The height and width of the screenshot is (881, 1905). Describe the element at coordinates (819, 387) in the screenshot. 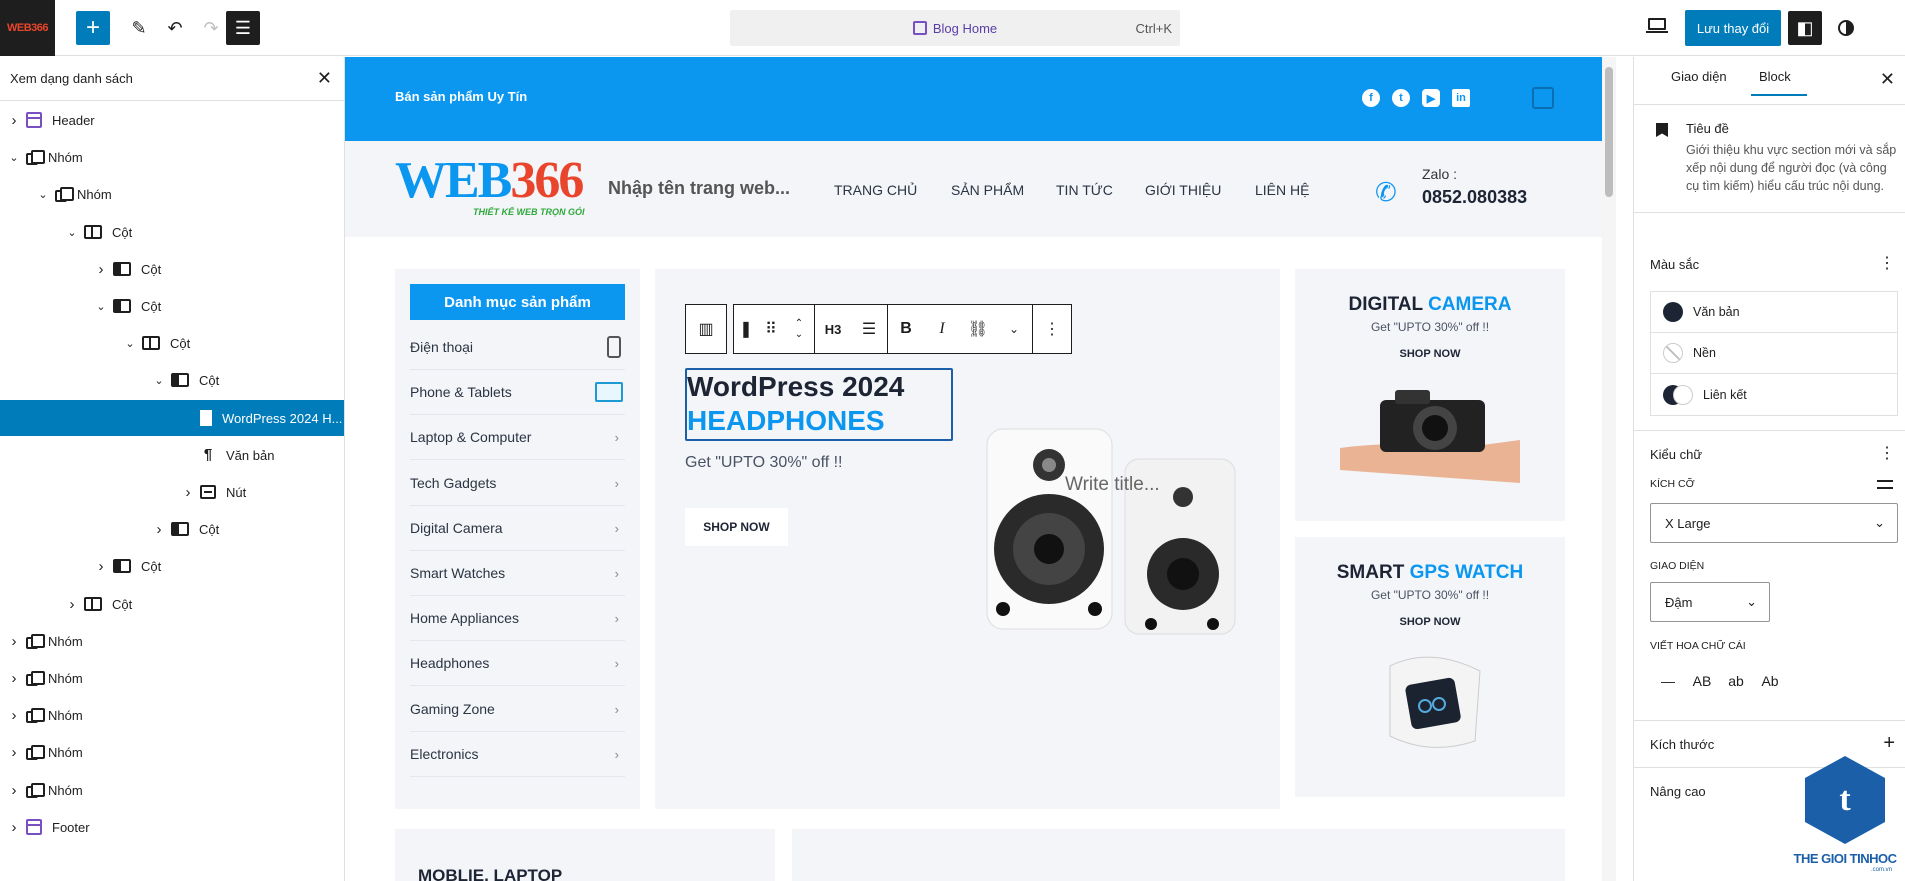

I see `hero-heading-line1: WordPress 2024` at that location.